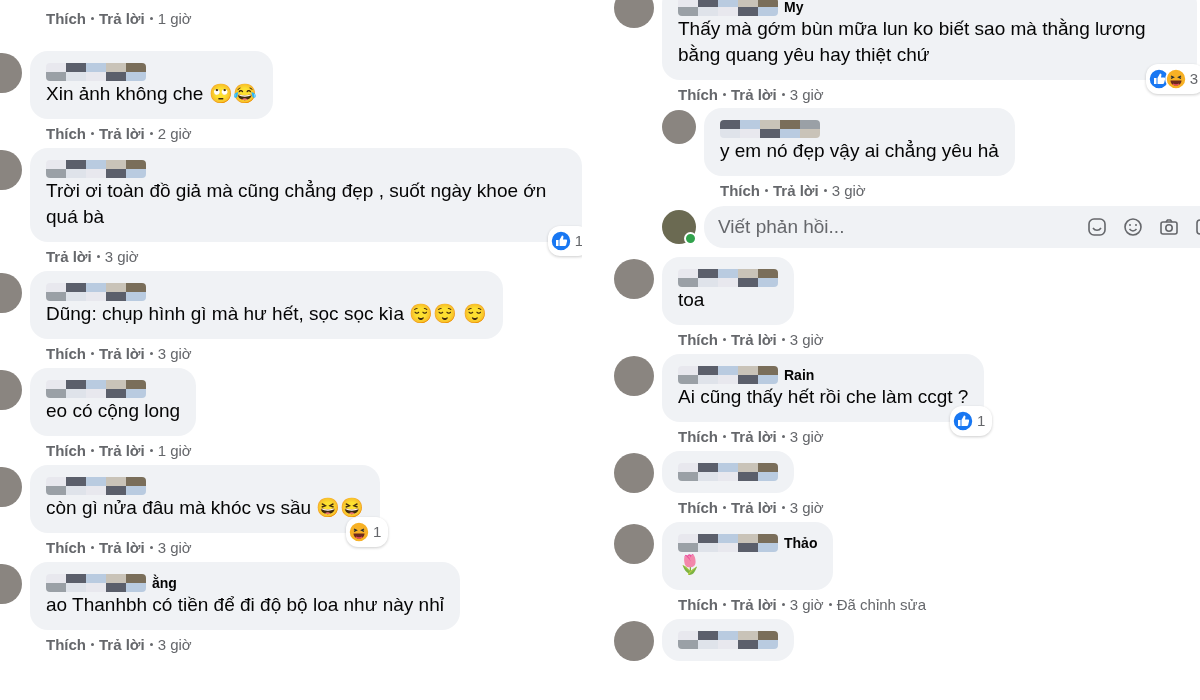 This screenshot has width=1200, height=700. What do you see at coordinates (205, 508) in the screenshot?
I see `comment-text: còn gì nửa đâu mà khóc vs sầu 😆😆` at bounding box center [205, 508].